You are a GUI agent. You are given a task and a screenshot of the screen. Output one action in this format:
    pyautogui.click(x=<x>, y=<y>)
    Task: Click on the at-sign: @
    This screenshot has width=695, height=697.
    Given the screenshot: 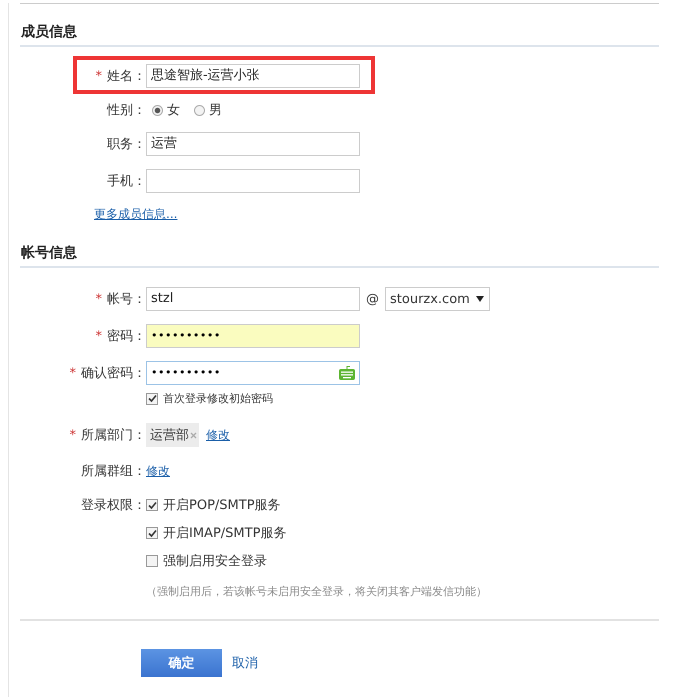 What is the action you would take?
    pyautogui.click(x=372, y=299)
    